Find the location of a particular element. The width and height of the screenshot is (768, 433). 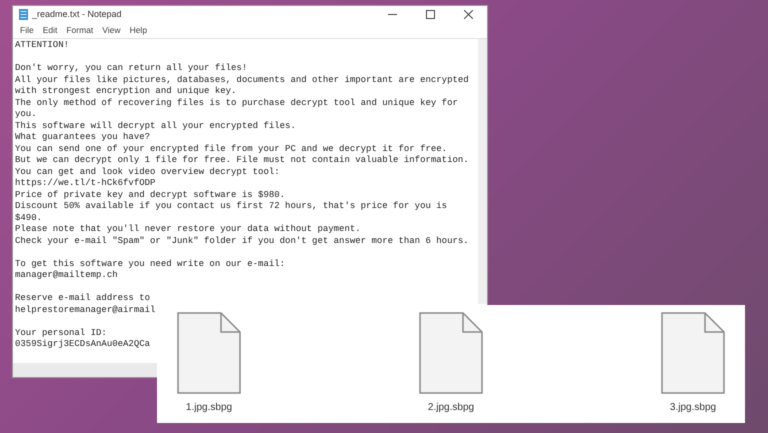

text-line: The only method of recovering files is to purchase decrypt tool and unique key for is located at coordinates (236, 103).